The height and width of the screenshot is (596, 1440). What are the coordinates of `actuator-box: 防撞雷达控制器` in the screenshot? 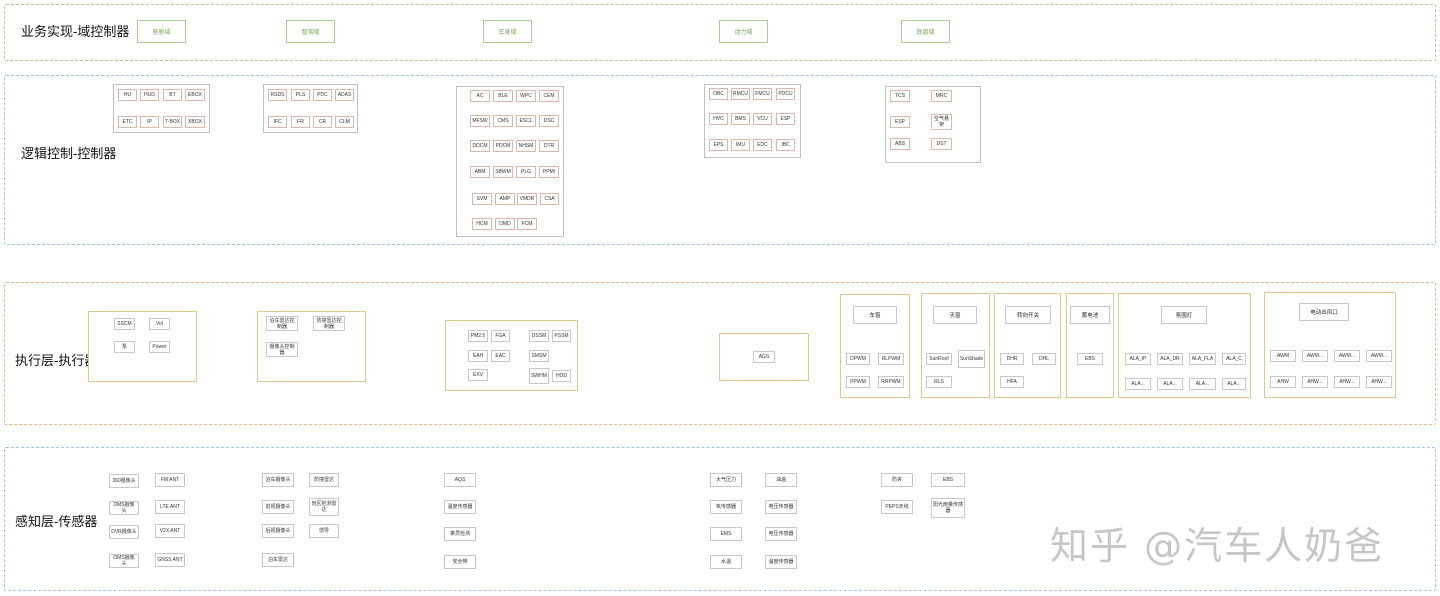 It's located at (329, 323).